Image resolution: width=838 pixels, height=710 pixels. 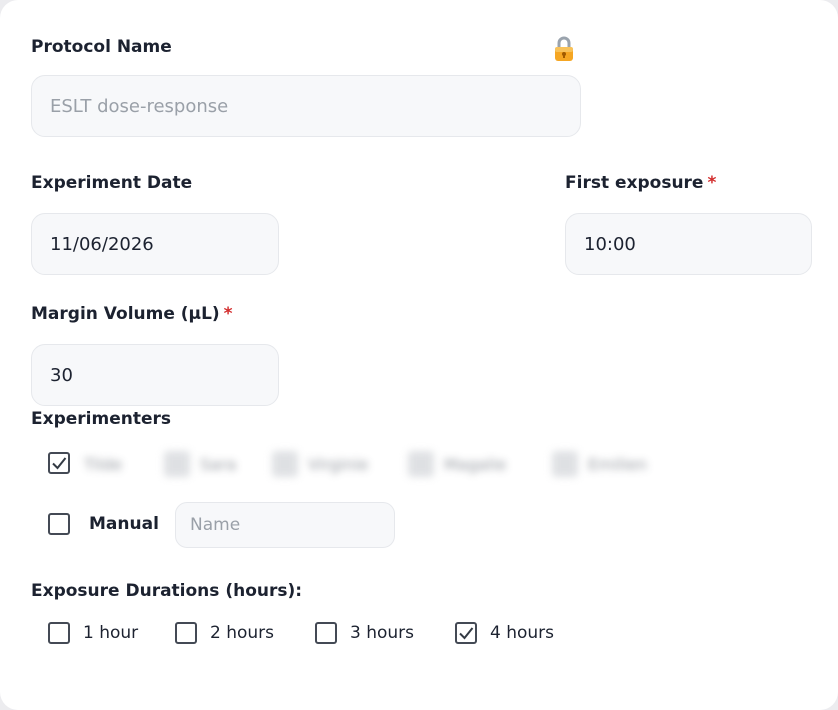 What do you see at coordinates (688, 244) in the screenshot?
I see `first-exposure-input: 10:00` at bounding box center [688, 244].